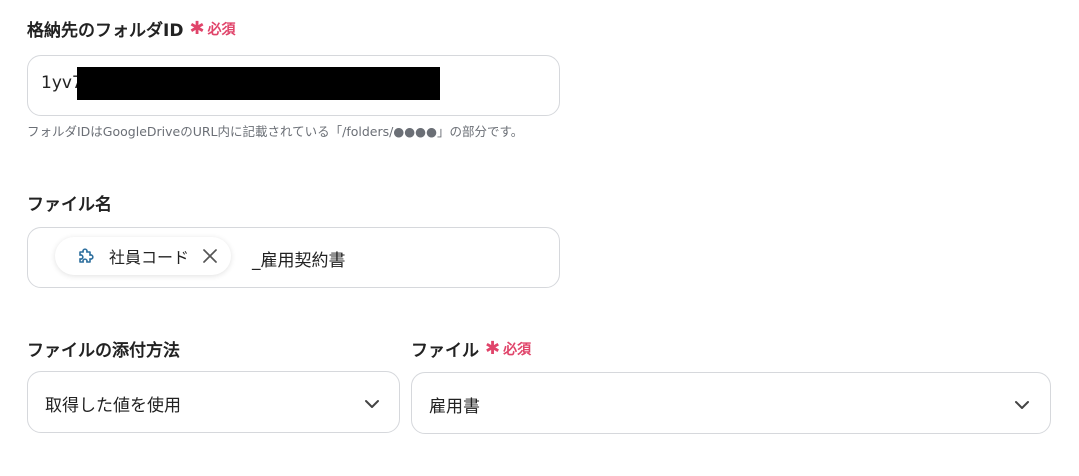  I want to click on folder-id-label: 格納先のフォルダID ✱ 必須, so click(131, 28).